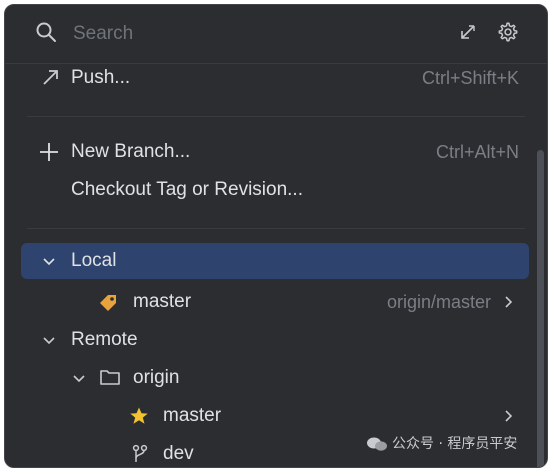 This screenshot has height=468, width=550. Describe the element at coordinates (156, 377) in the screenshot. I see `origin-label: origin` at that location.